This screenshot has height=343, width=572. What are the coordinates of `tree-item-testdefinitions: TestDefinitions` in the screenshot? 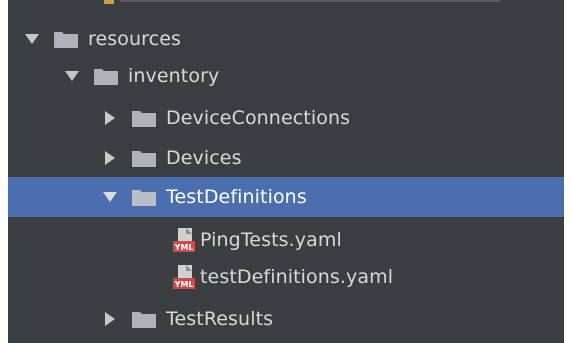 It's located at (286, 197).